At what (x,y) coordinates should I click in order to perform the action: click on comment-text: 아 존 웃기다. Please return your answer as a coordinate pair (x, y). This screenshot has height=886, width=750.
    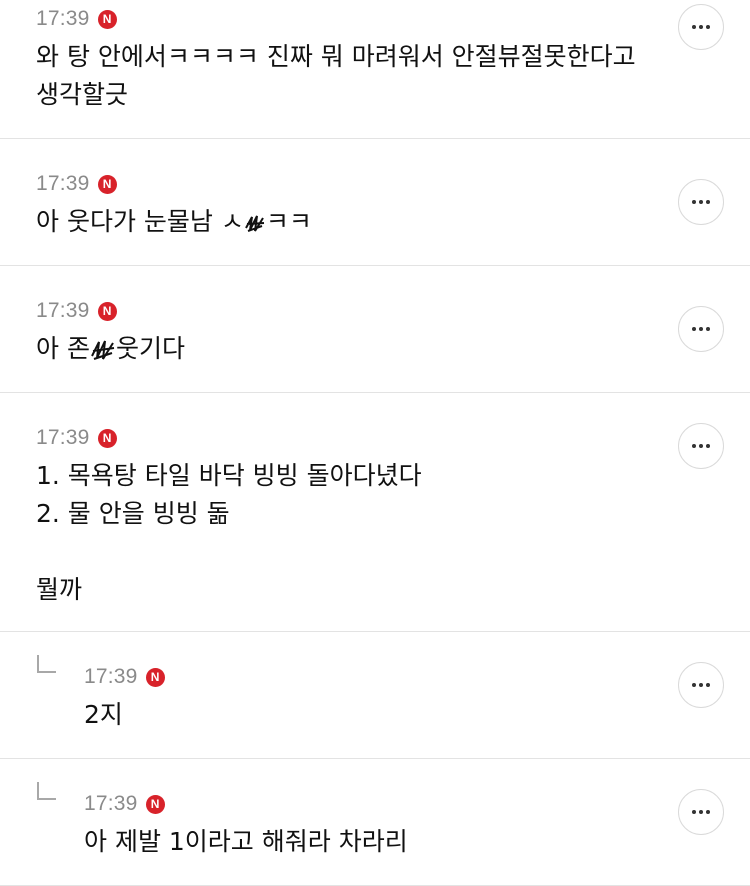
    Looking at the image, I should click on (393, 349).